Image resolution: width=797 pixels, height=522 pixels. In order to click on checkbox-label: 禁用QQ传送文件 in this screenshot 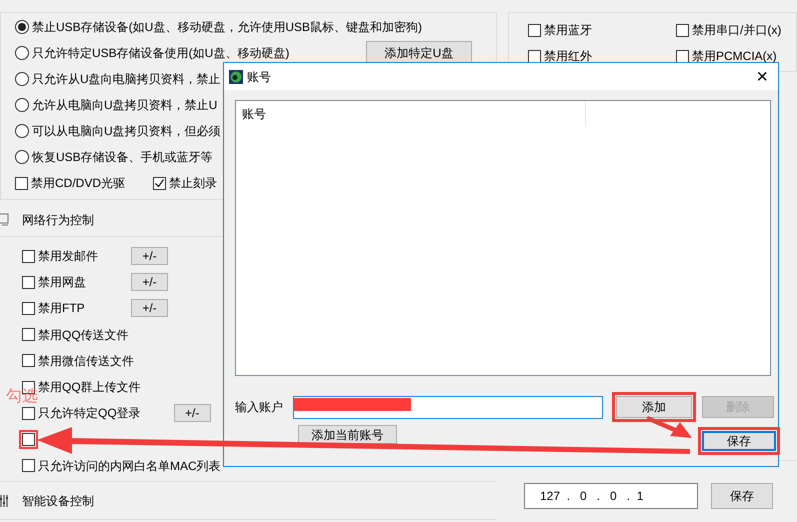, I will do `click(83, 335)`.